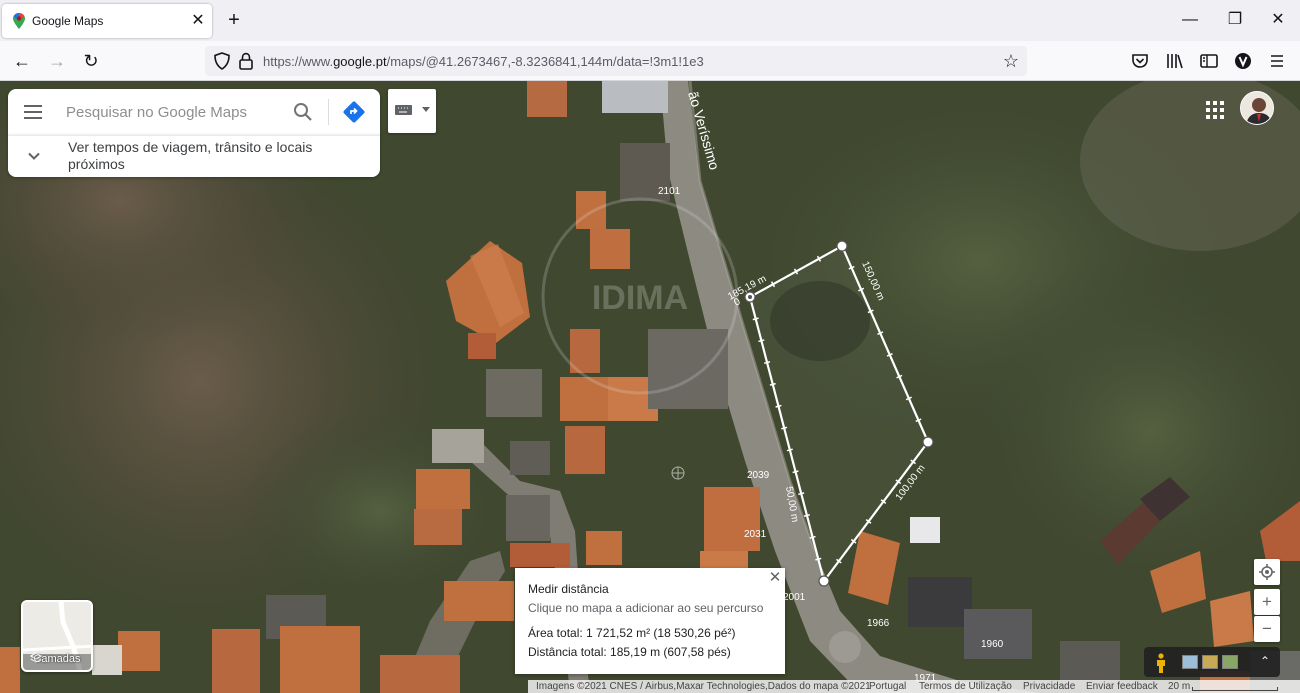 Image resolution: width=1300 pixels, height=693 pixels. Describe the element at coordinates (640, 298) in the screenshot. I see `watermark-text: IDIMA` at that location.